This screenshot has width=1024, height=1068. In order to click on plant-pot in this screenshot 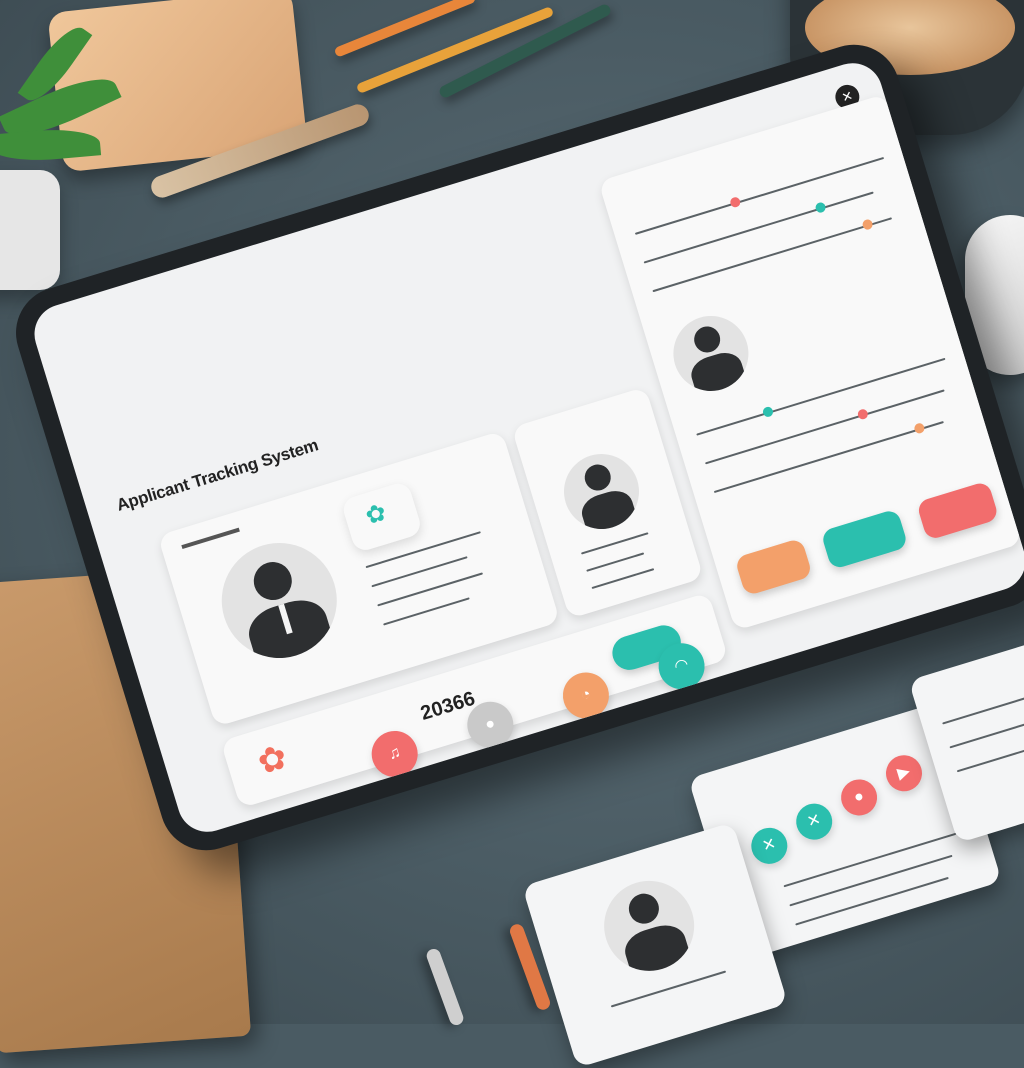, I will do `click(30, 230)`.